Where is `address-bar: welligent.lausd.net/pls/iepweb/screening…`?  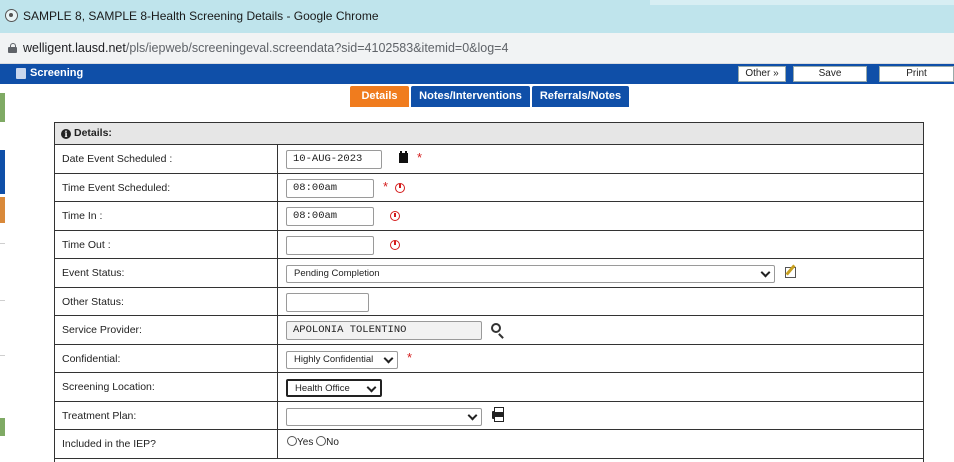
address-bar: welligent.lausd.net/pls/iepweb/screening… is located at coordinates (477, 48).